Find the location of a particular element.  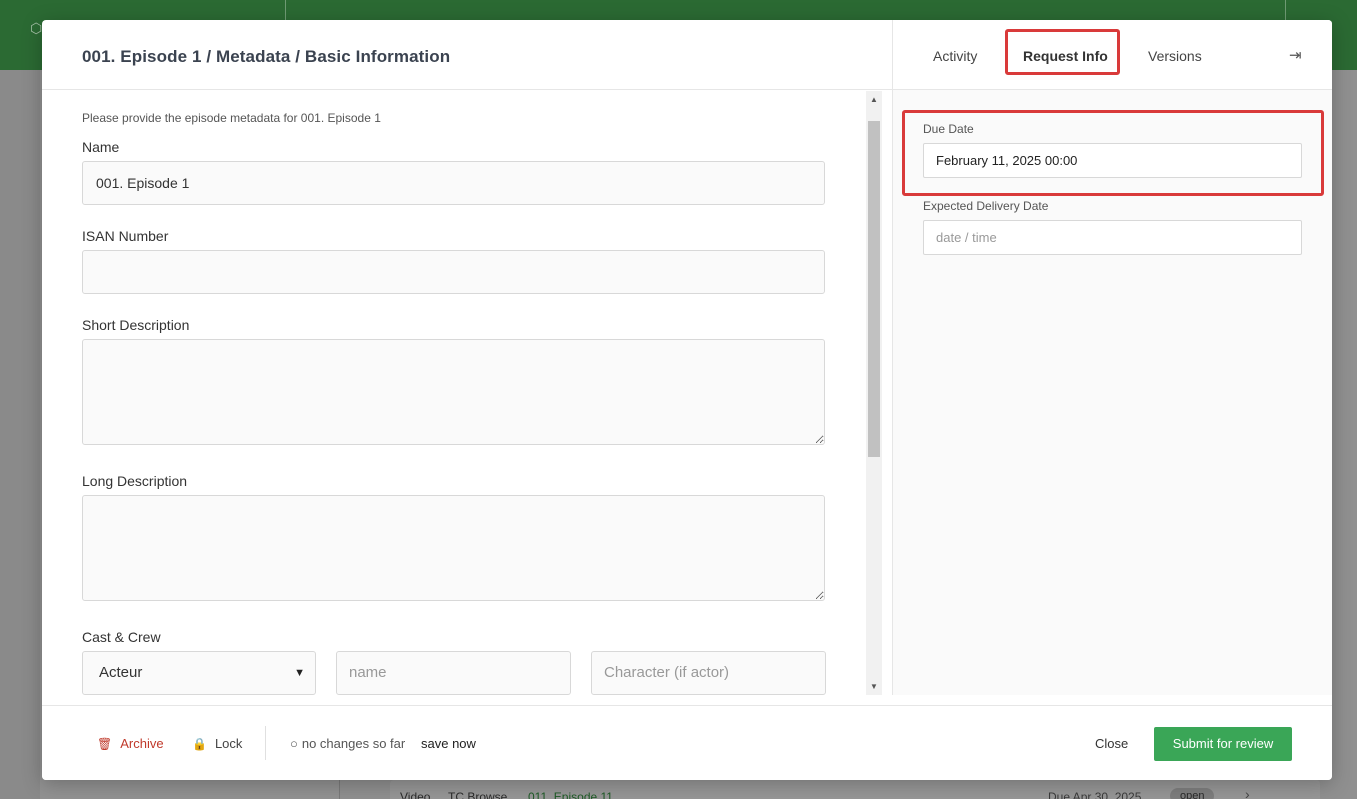

long-description-label: Long Description is located at coordinates (135, 481).